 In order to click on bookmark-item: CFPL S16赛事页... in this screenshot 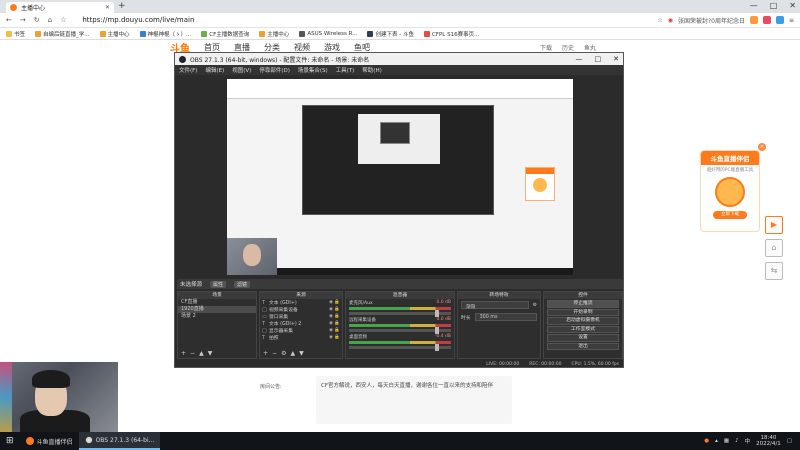, I will do `click(451, 34)`.